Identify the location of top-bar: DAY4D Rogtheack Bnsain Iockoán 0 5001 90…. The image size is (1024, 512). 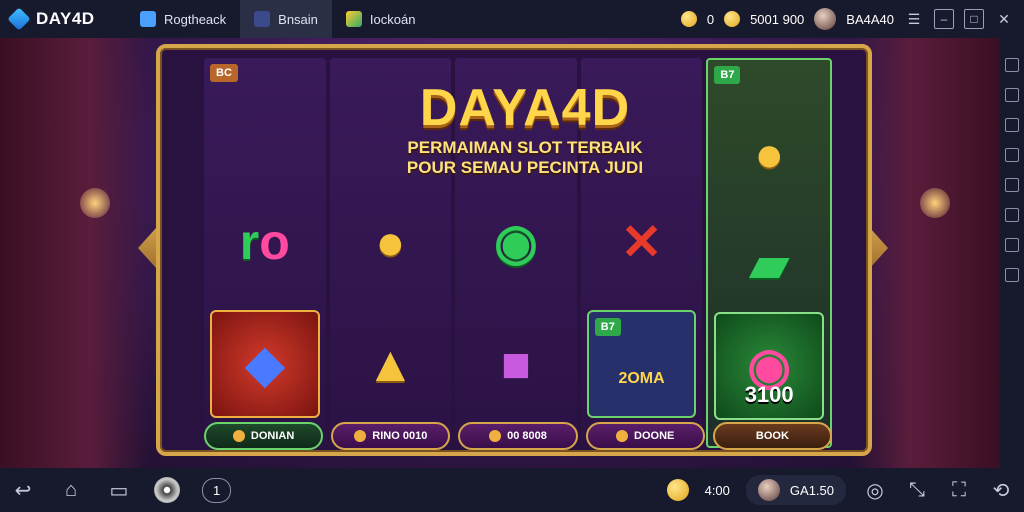
(512, 19).